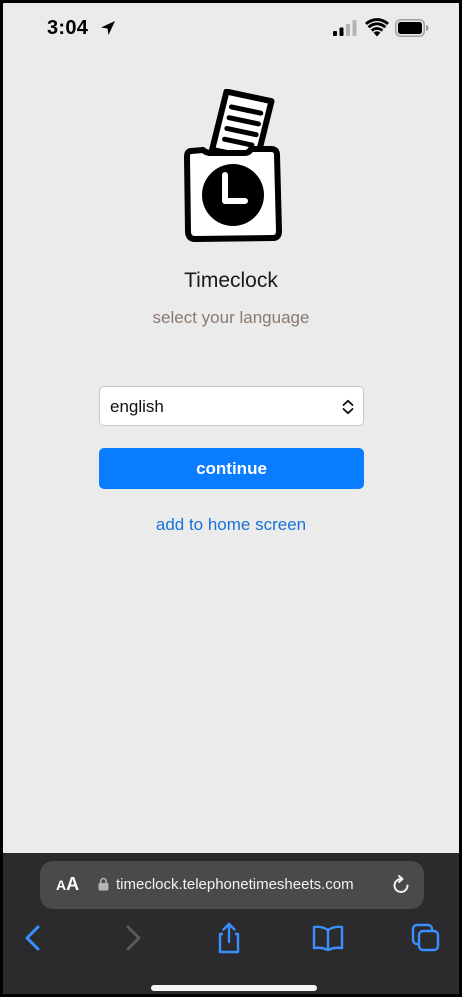 The width and height of the screenshot is (462, 997). I want to click on page-subtitle: select your language, so click(231, 317).